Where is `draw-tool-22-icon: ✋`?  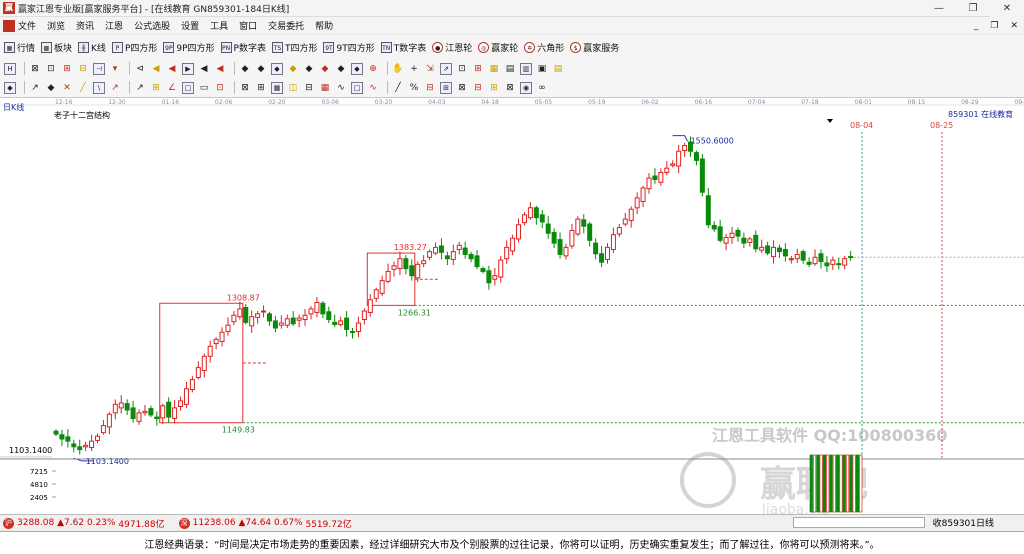 draw-tool-22-icon: ✋ is located at coordinates (398, 69).